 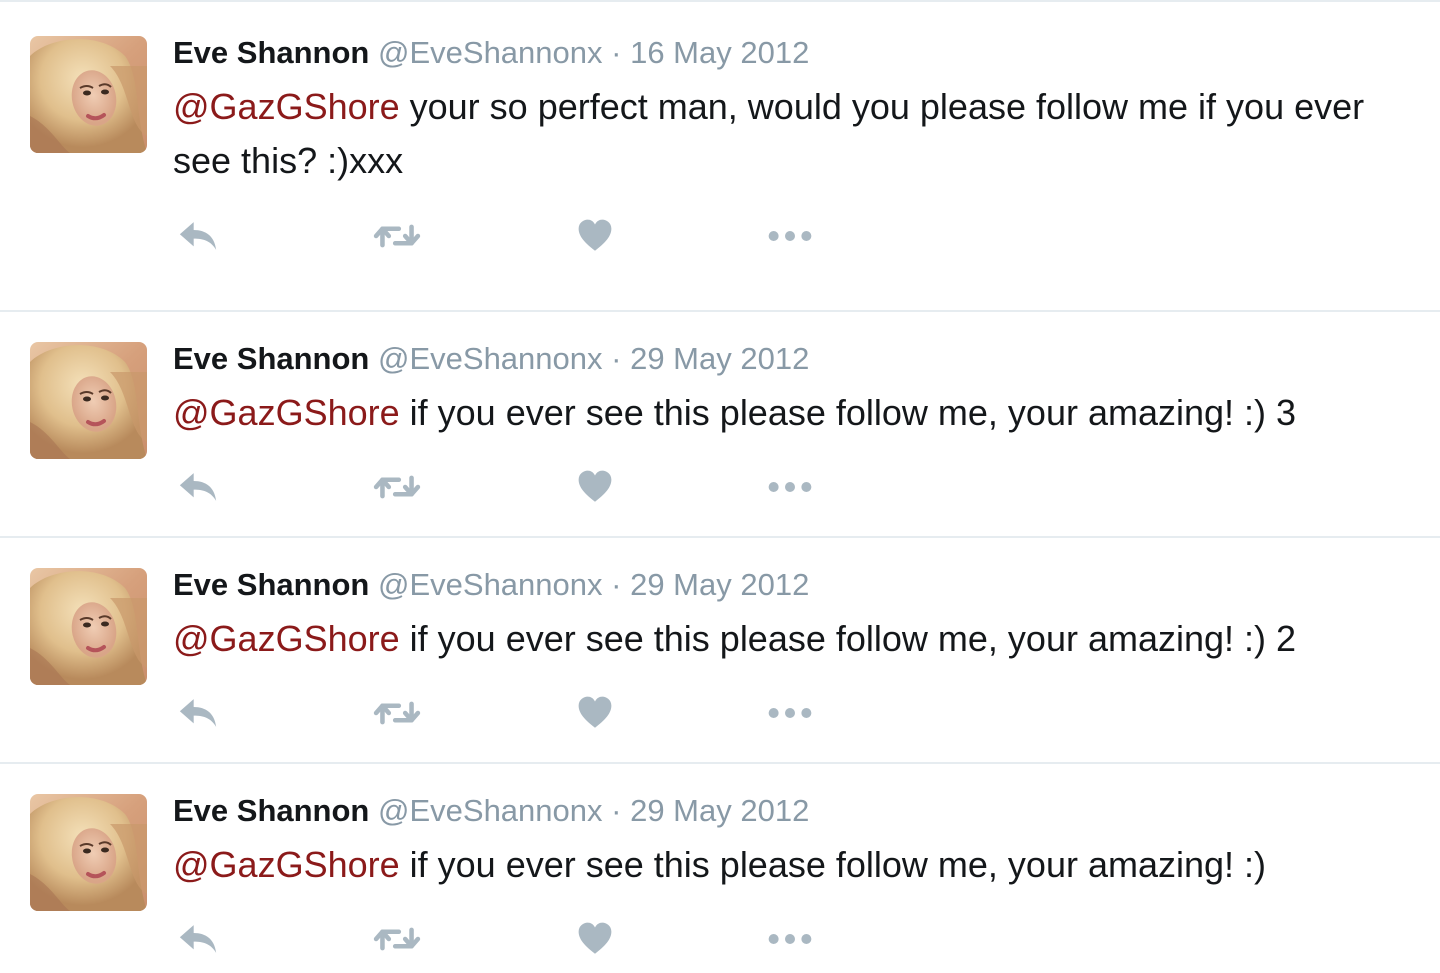 I want to click on tweet-header: Eve Shannon @EveShannonx · 16 May 2012, so click(x=491, y=53).